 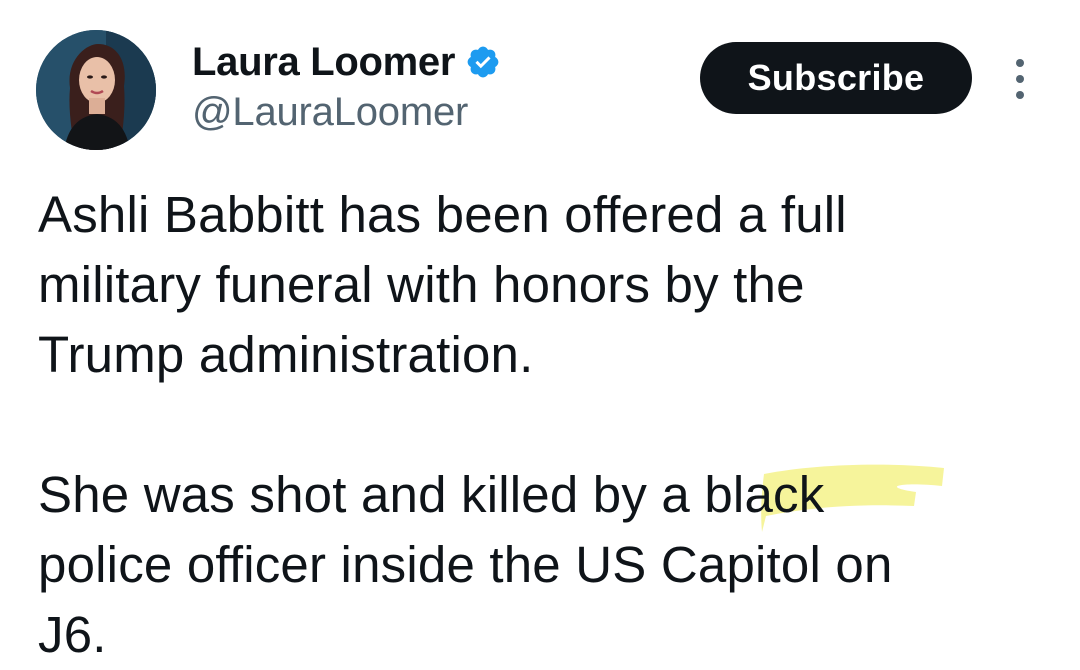 I want to click on verified-badge-icon, so click(x=483, y=62).